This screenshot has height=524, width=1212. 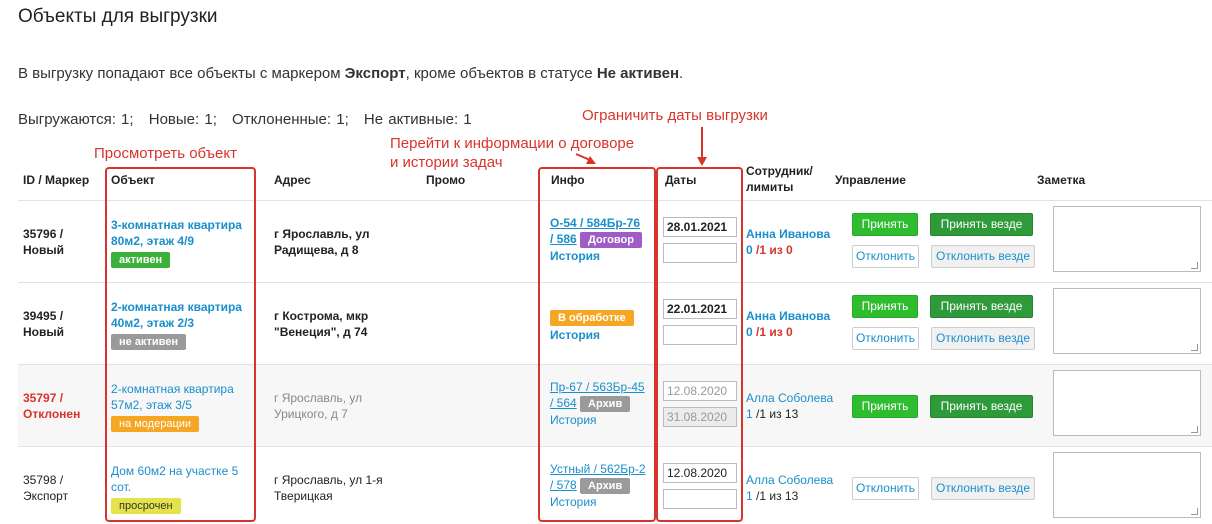 What do you see at coordinates (788, 316) in the screenshot?
I see `row2-staff-link: Анна Иванова` at bounding box center [788, 316].